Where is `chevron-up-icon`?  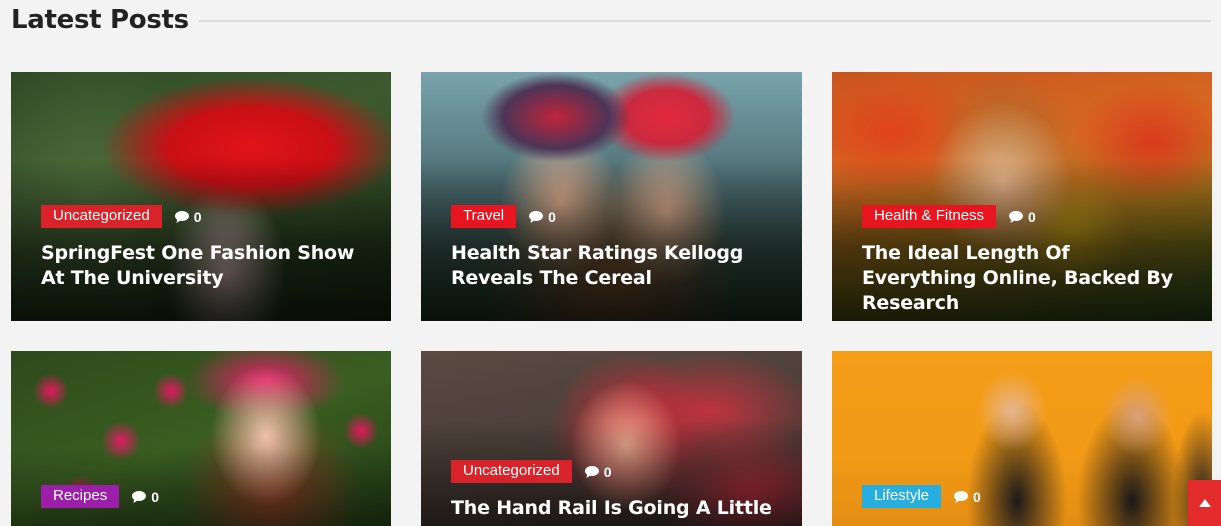
chevron-up-icon is located at coordinates (1204, 503).